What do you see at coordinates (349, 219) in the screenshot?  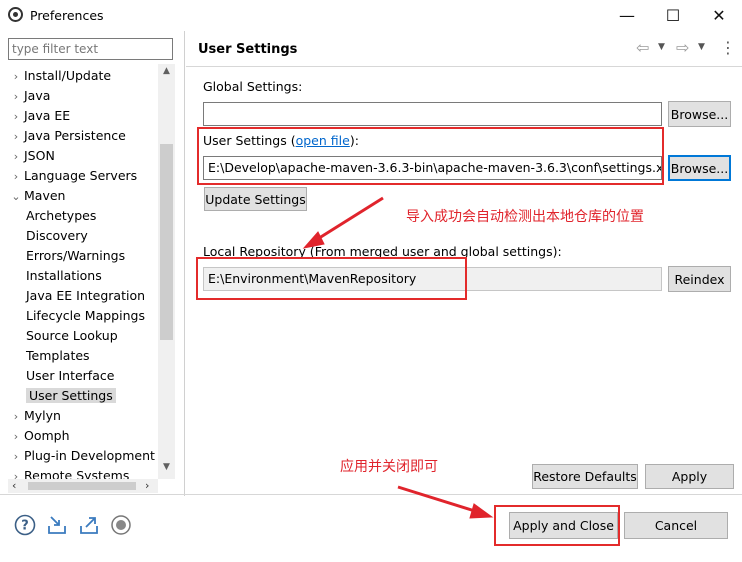 I see `arrow-to-local-repo` at bounding box center [349, 219].